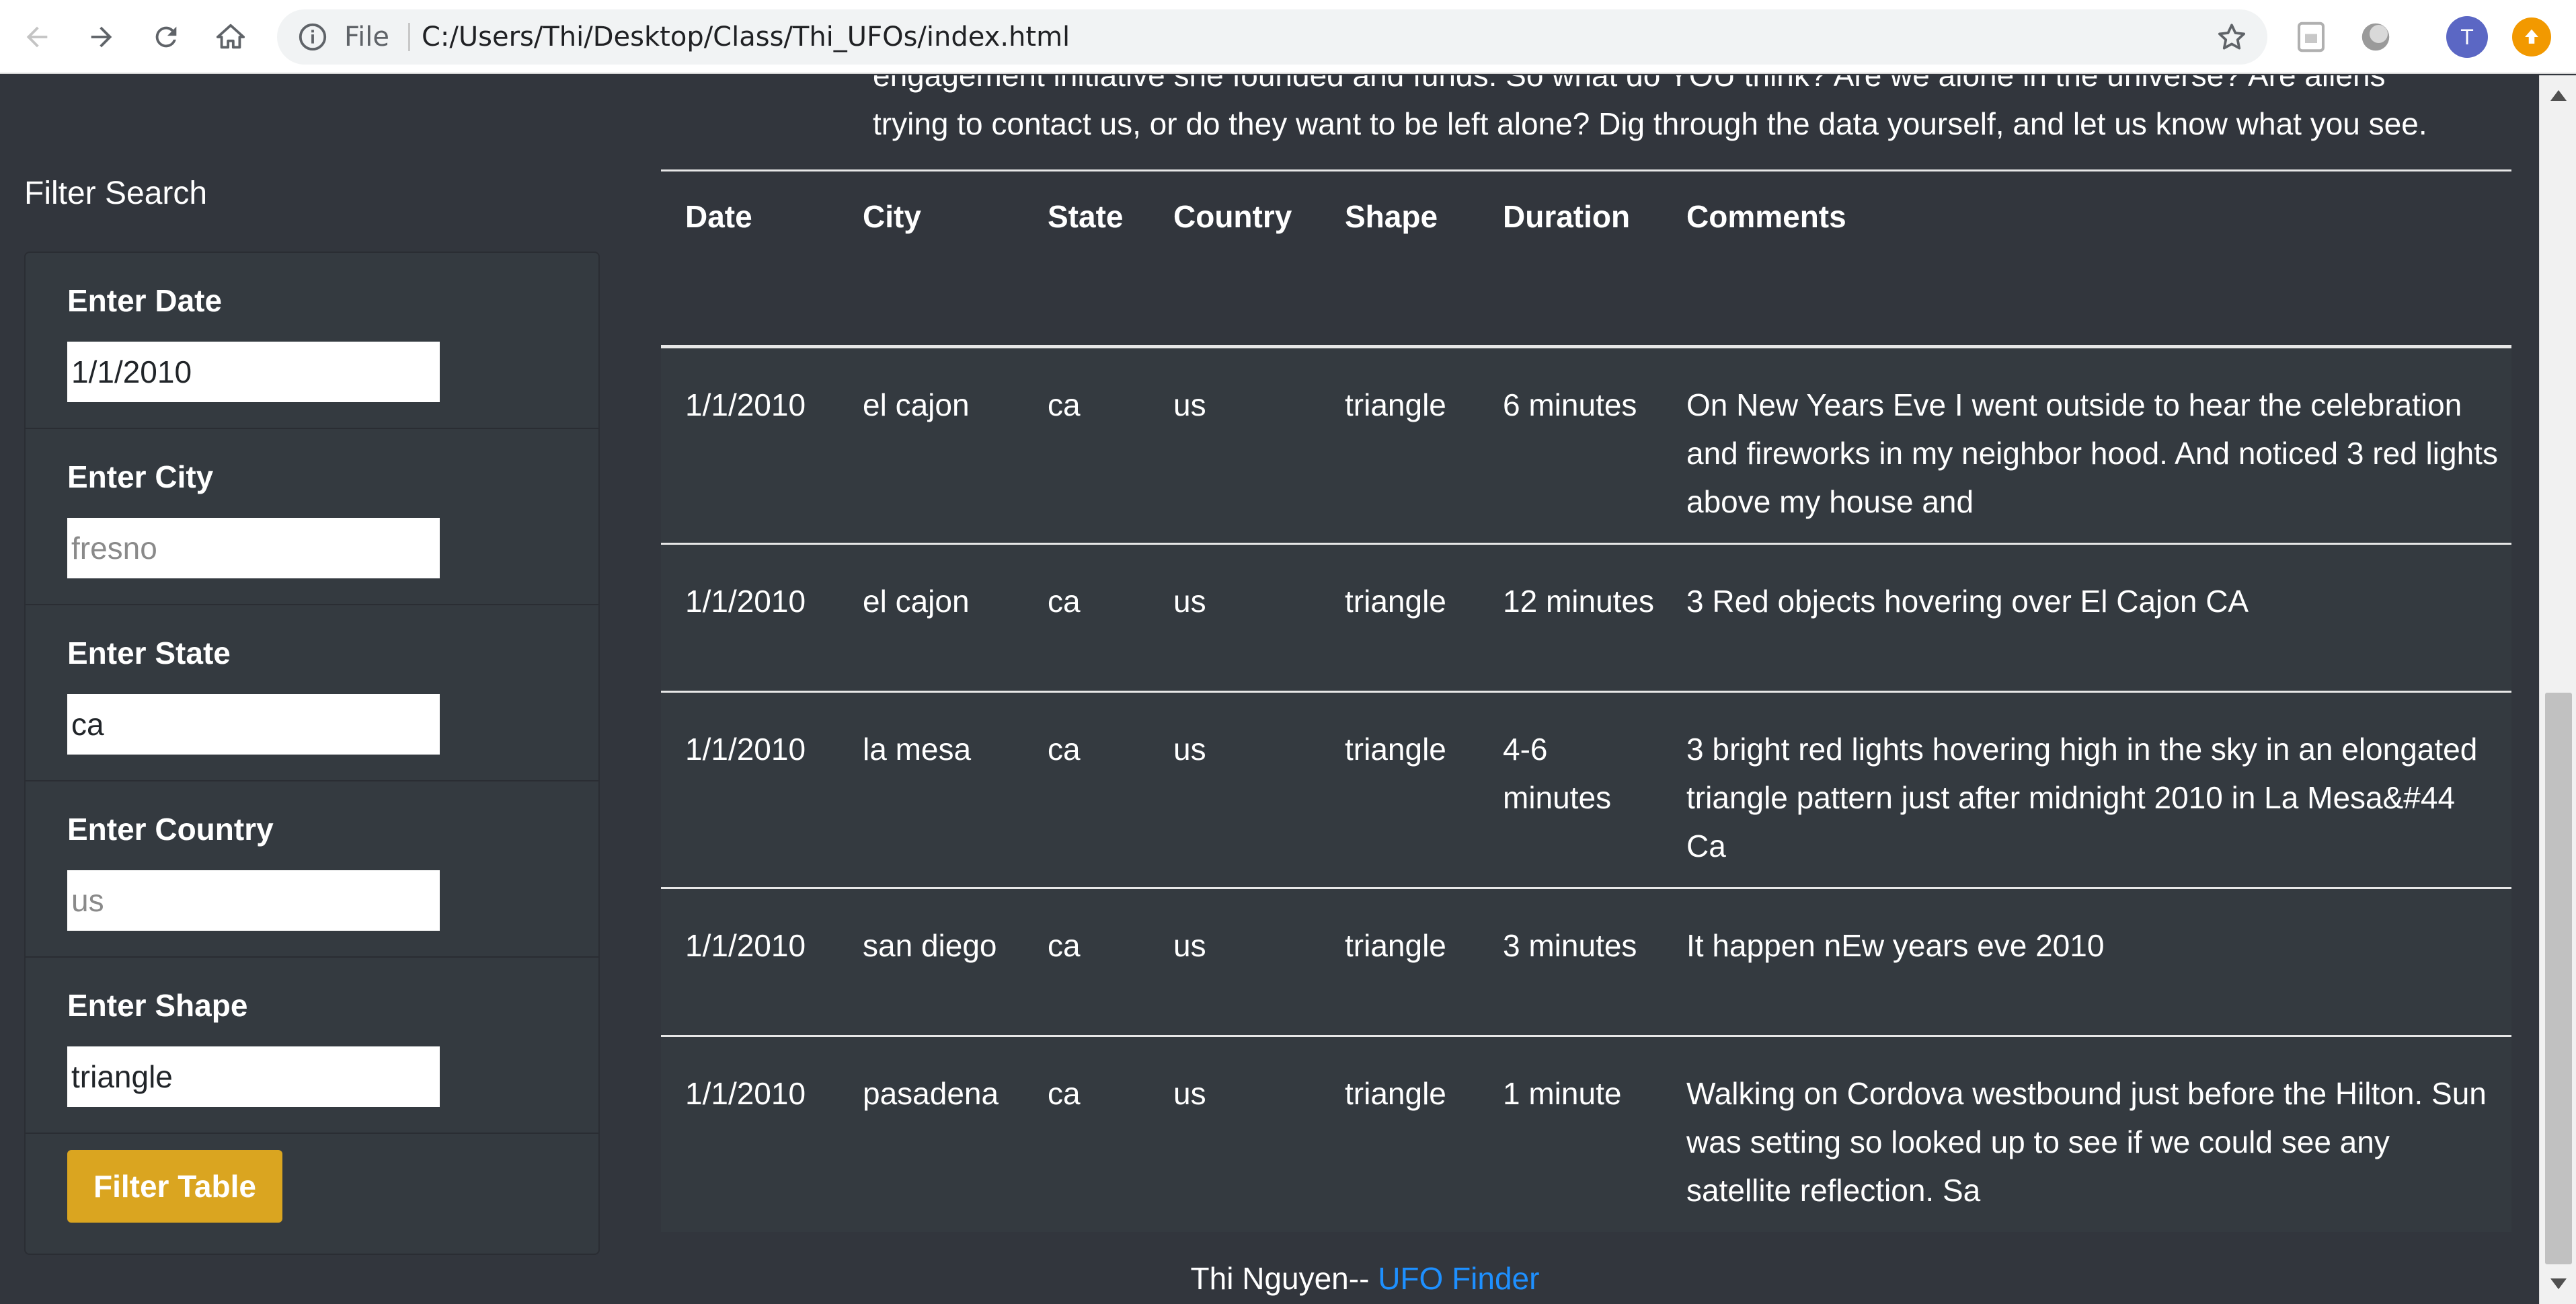  Describe the element at coordinates (2559, 978) in the screenshot. I see `scrollbar-thumb` at that location.